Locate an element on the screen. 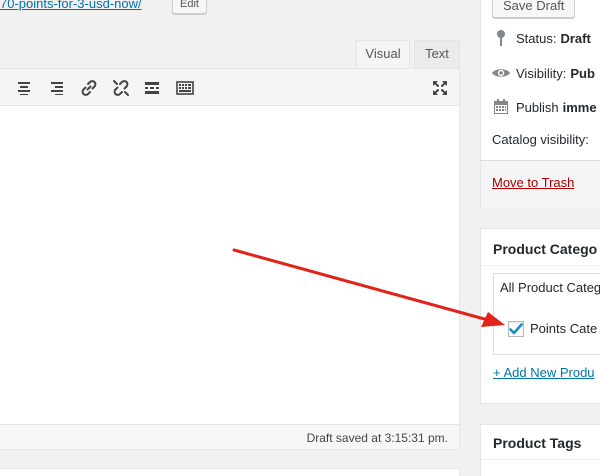  visibility-row: Visibility: Pub is located at coordinates (543, 73).